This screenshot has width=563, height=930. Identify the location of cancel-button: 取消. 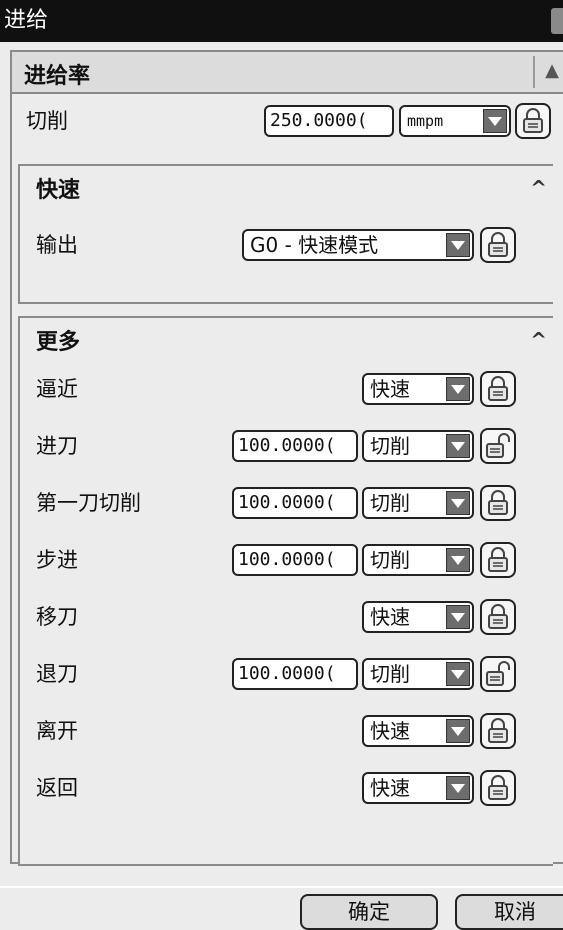
(509, 912).